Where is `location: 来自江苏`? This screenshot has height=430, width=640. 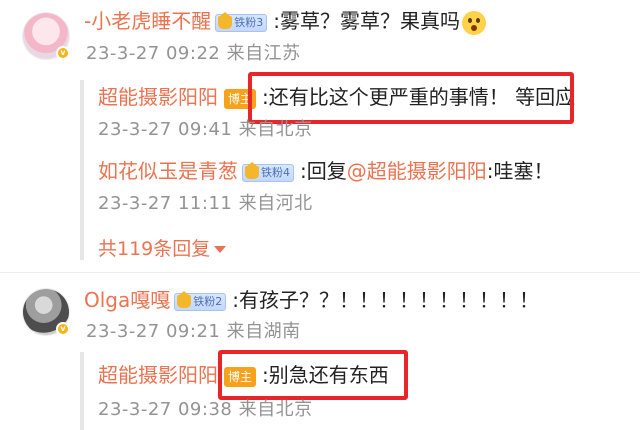
location: 来自江苏 is located at coordinates (263, 53).